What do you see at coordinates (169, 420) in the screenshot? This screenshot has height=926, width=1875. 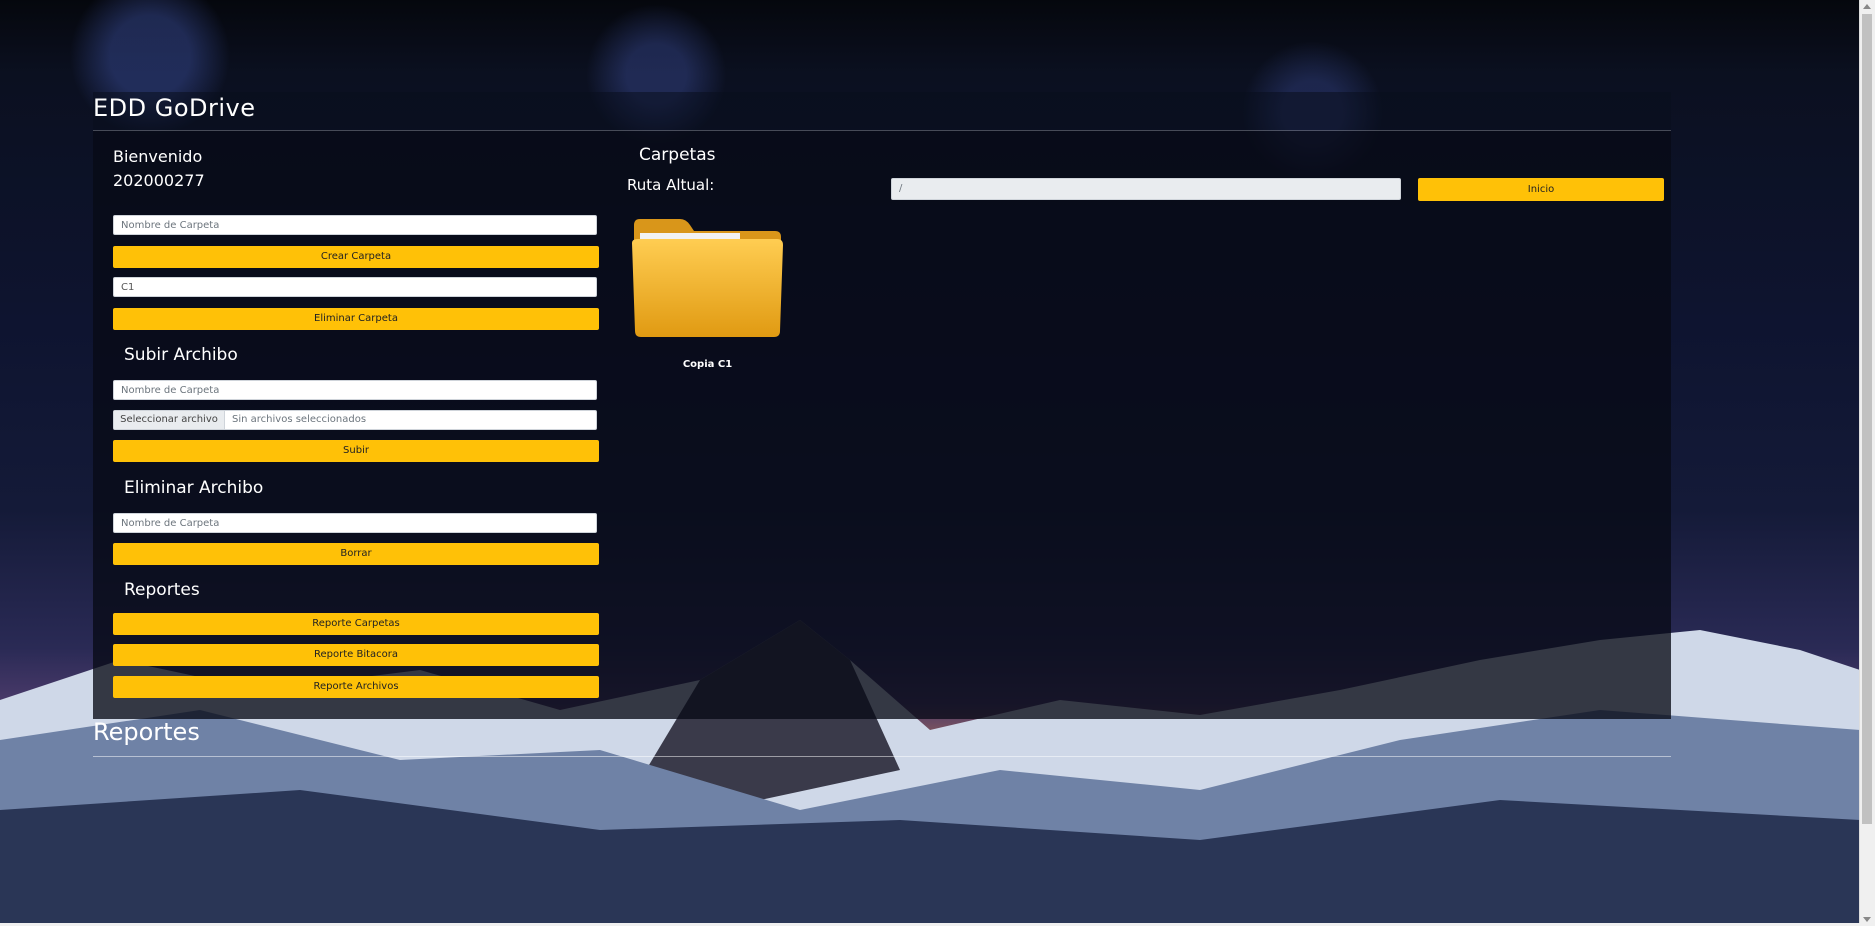 I see `select-file-button: Seleccionar archivo` at bounding box center [169, 420].